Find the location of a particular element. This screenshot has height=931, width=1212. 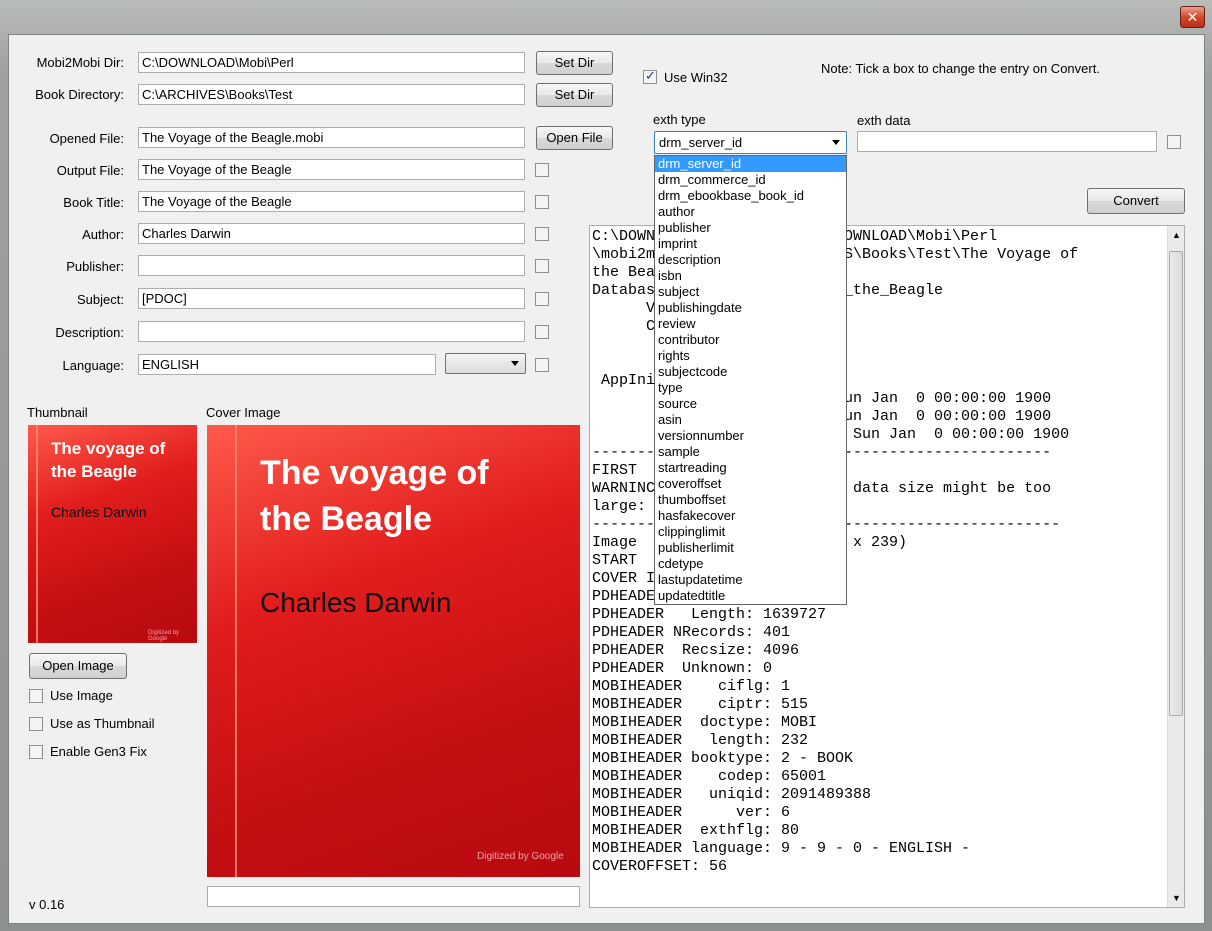

dropdown-option: drm_ebookbase_book_id is located at coordinates (750, 196).